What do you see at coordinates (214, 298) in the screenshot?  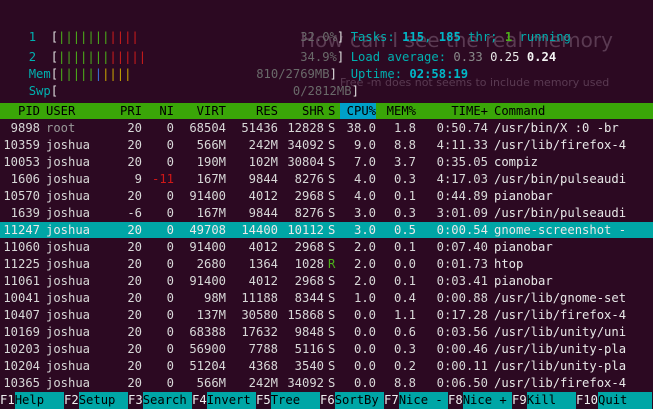 I see `cell-virt: 98M` at bounding box center [214, 298].